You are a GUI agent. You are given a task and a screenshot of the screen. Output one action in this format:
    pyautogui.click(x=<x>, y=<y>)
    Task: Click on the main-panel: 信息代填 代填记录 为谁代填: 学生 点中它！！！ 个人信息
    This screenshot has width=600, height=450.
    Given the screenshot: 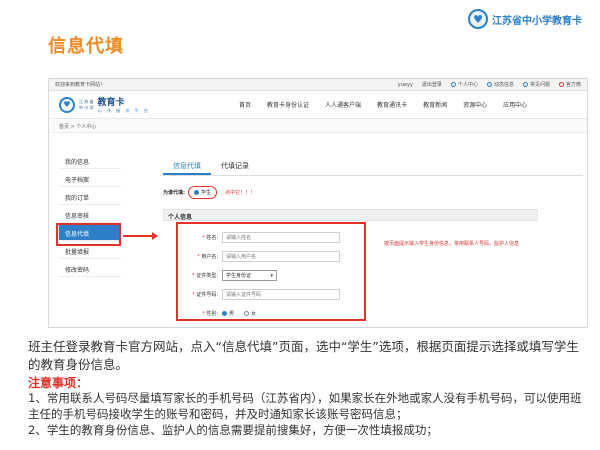 What is the action you would take?
    pyautogui.click(x=373, y=189)
    